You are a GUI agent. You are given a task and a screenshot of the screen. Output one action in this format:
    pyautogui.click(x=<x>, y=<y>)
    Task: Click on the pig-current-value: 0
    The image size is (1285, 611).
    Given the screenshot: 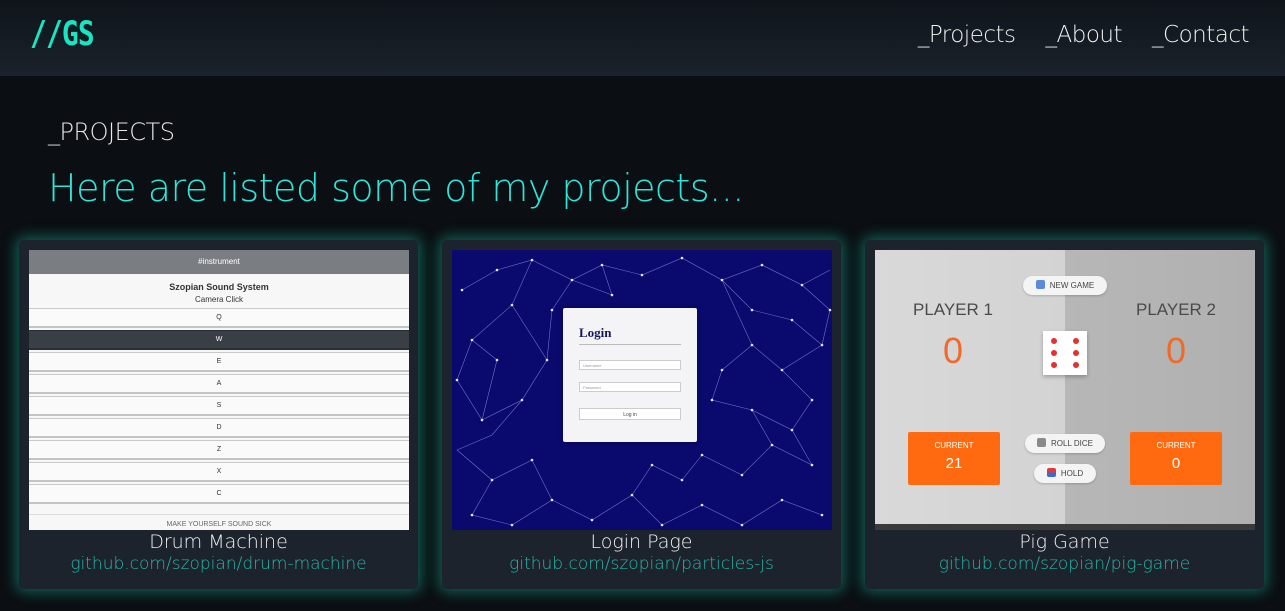 What is the action you would take?
    pyautogui.click(x=1176, y=463)
    